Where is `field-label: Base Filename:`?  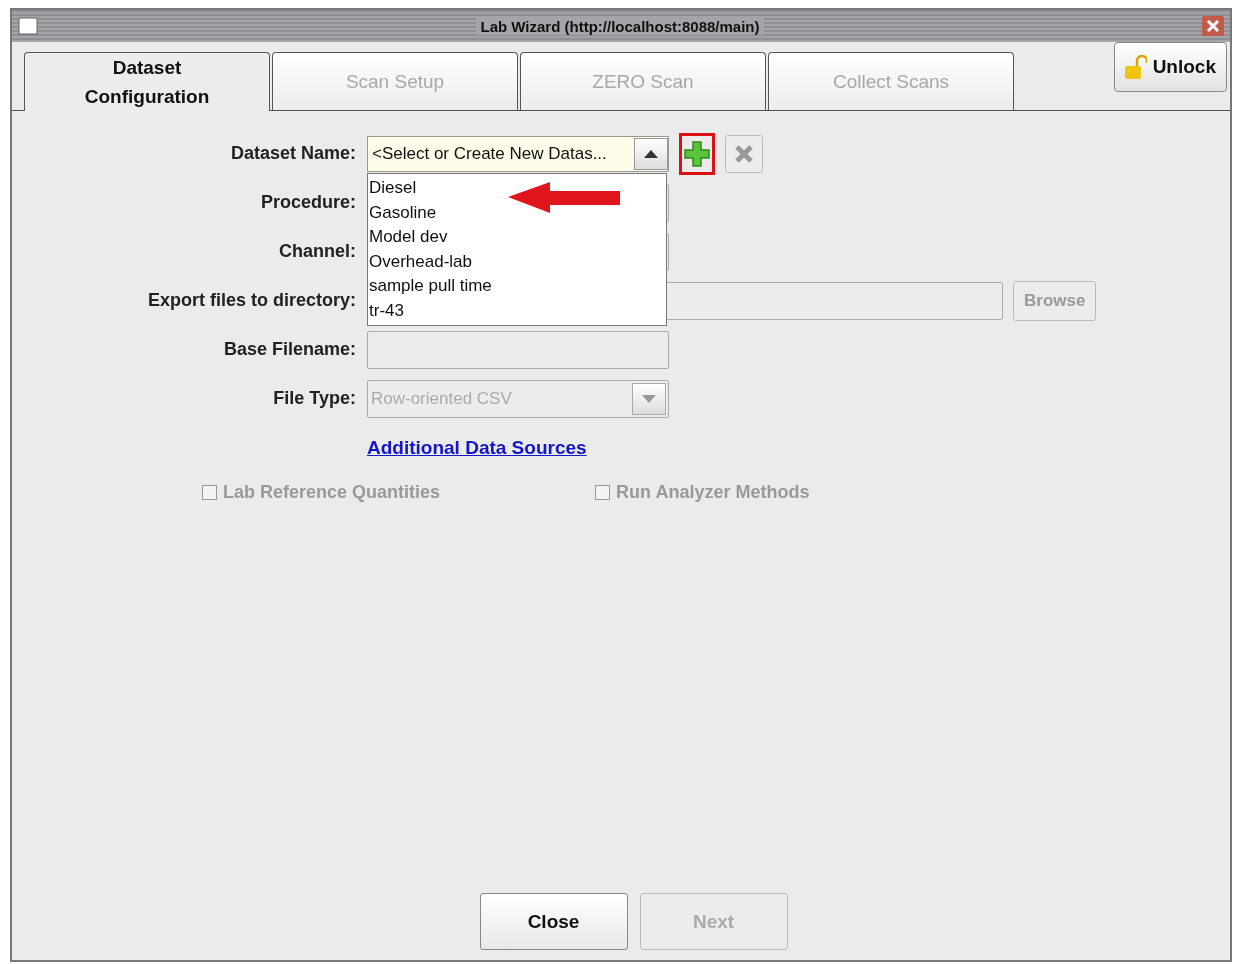
field-label: Base Filename: is located at coordinates (289, 349).